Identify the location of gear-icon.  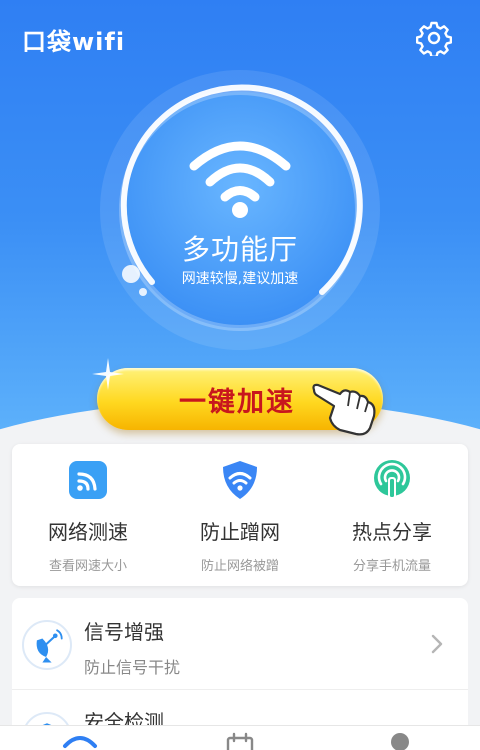
(434, 38).